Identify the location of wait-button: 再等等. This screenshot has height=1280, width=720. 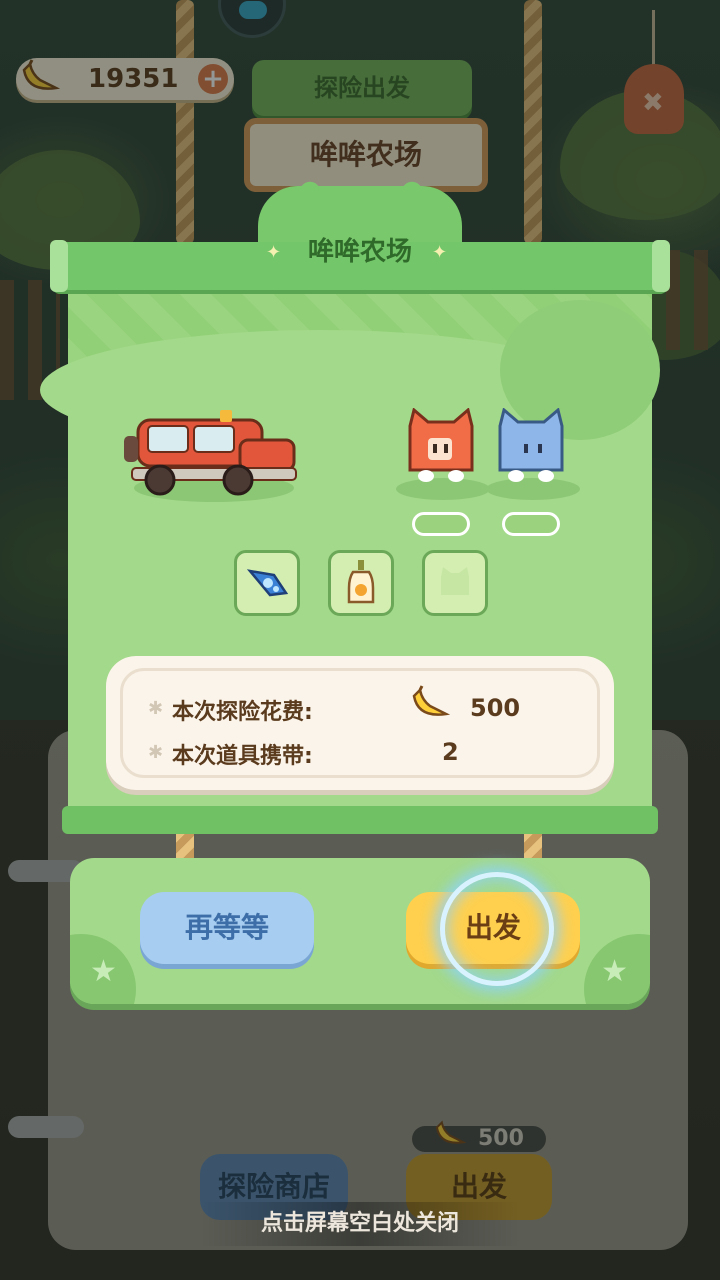
(227, 928).